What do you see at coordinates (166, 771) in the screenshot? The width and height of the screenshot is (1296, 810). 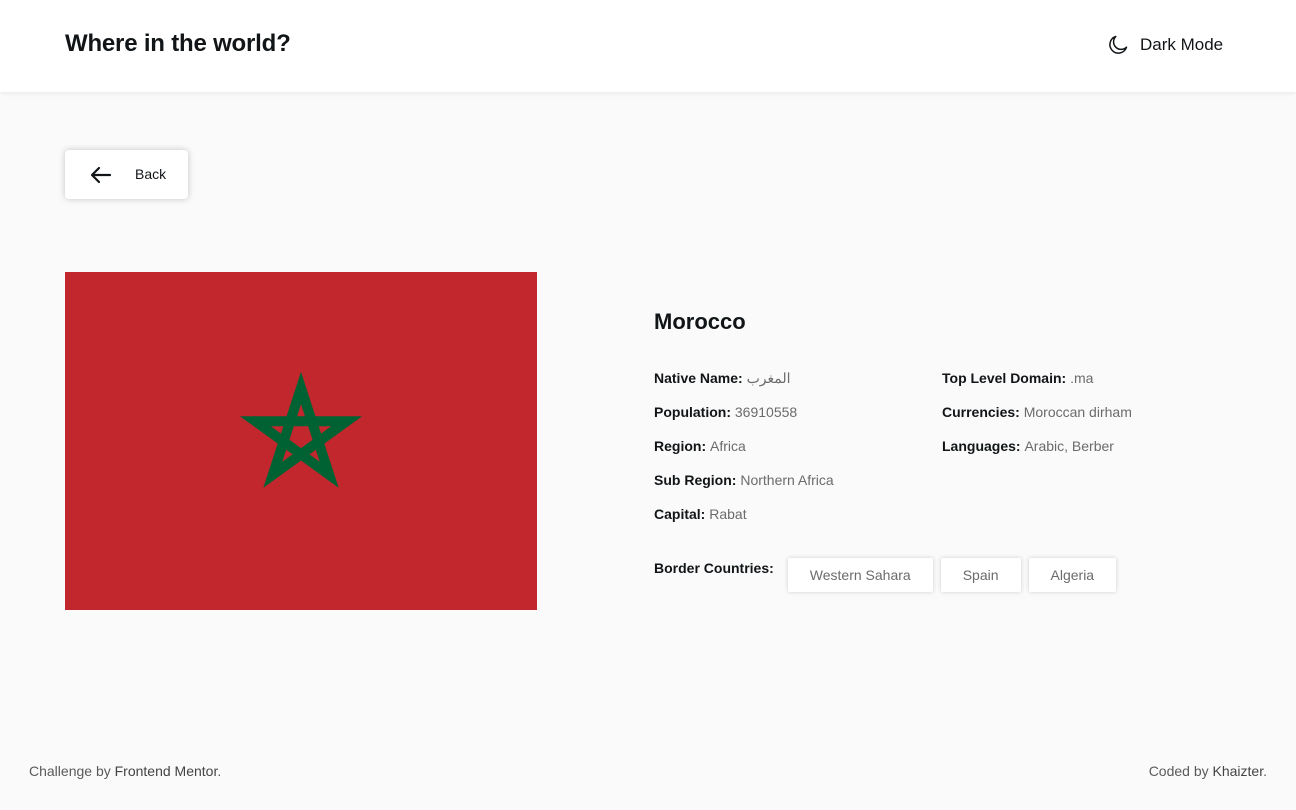 I see `frontend-mentor-link: Frontend Mentor` at bounding box center [166, 771].